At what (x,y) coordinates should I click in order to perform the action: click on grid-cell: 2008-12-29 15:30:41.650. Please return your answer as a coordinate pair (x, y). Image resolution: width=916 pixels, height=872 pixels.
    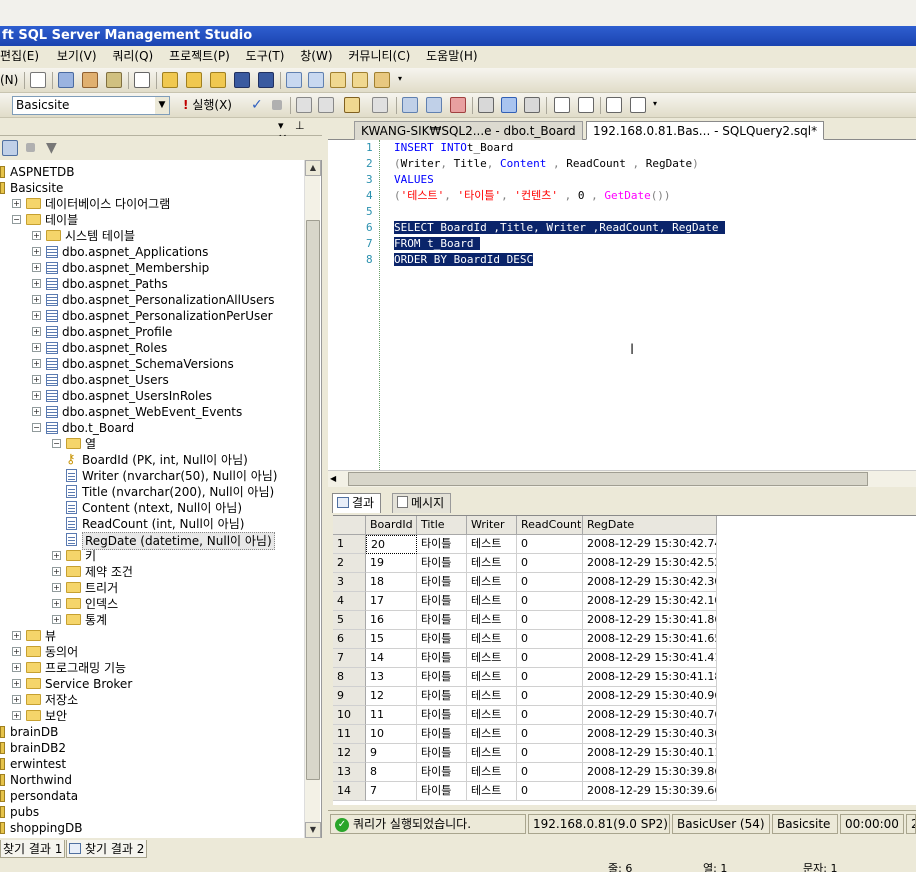
    Looking at the image, I should click on (650, 639).